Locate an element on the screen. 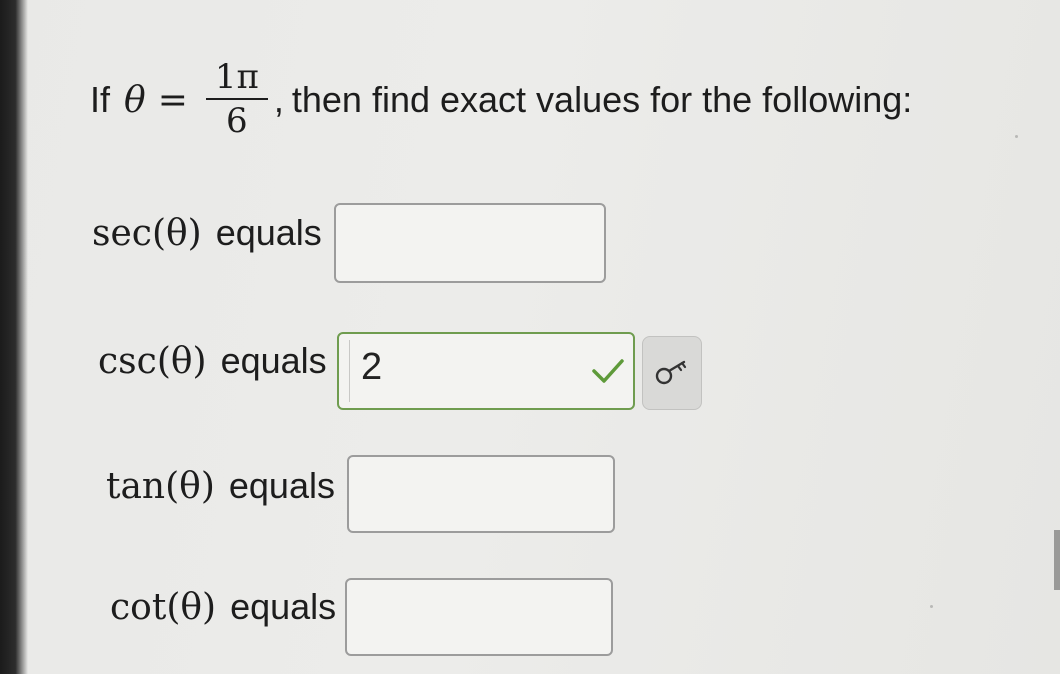 The image size is (1060, 674). key-button is located at coordinates (672, 373).